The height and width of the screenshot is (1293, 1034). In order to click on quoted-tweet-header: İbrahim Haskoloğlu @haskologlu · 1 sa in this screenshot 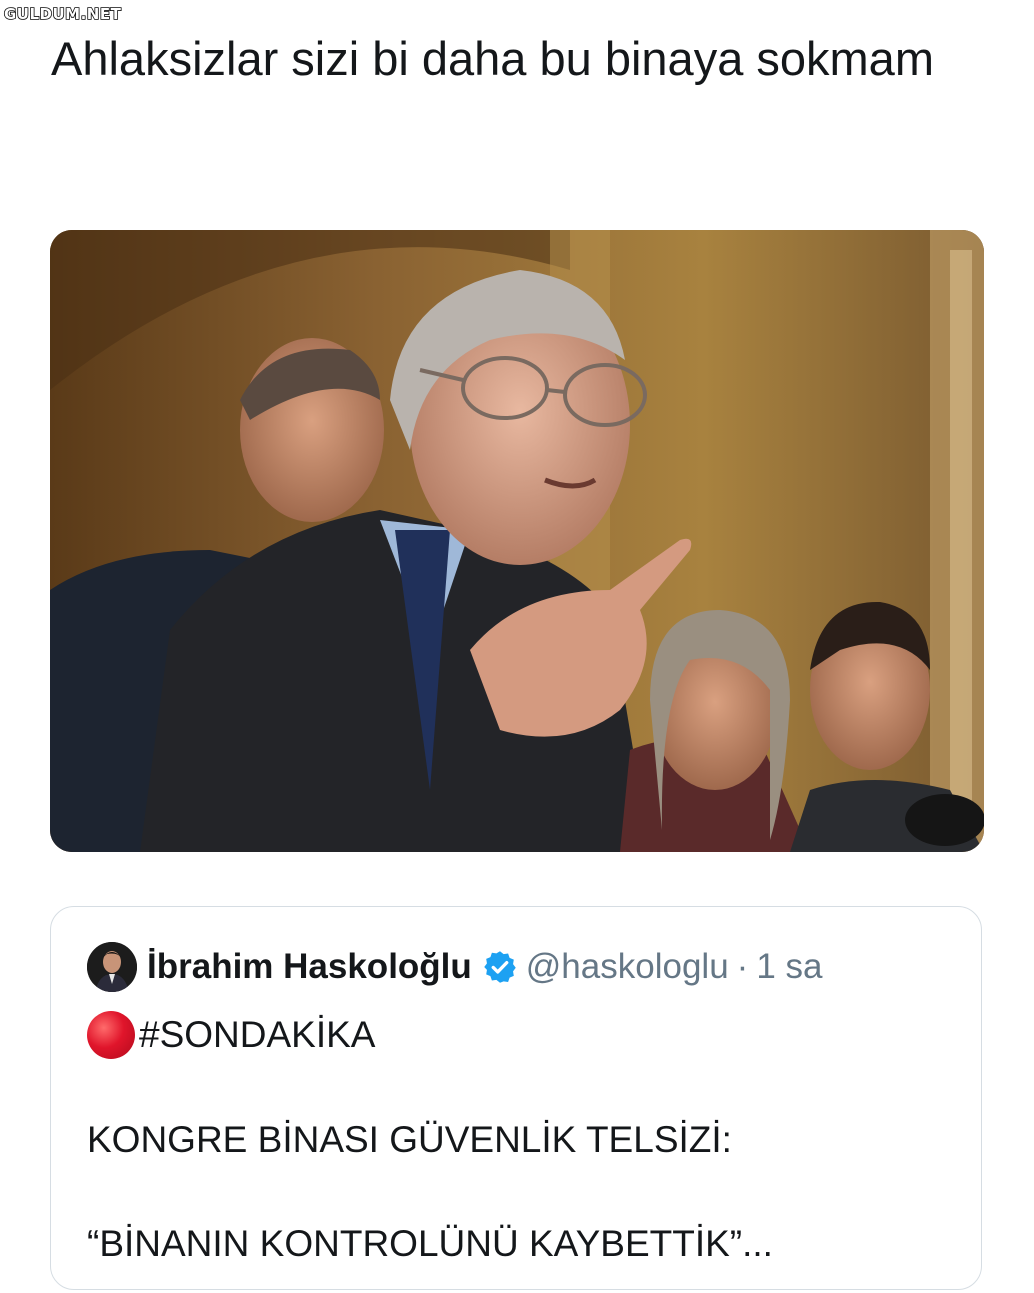, I will do `click(454, 967)`.